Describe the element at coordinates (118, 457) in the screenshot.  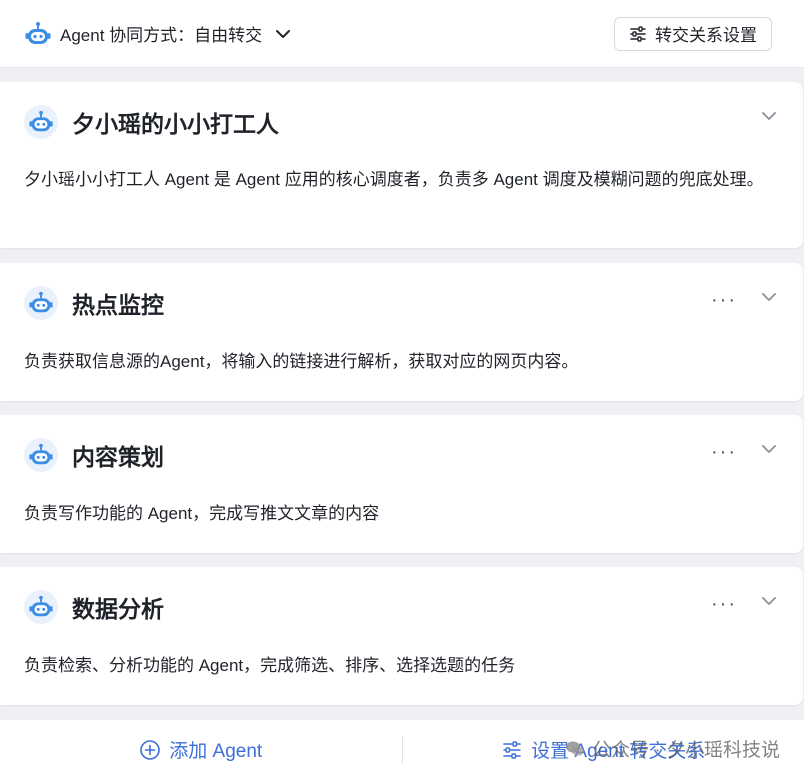
I see `agent-name: 内容策划` at that location.